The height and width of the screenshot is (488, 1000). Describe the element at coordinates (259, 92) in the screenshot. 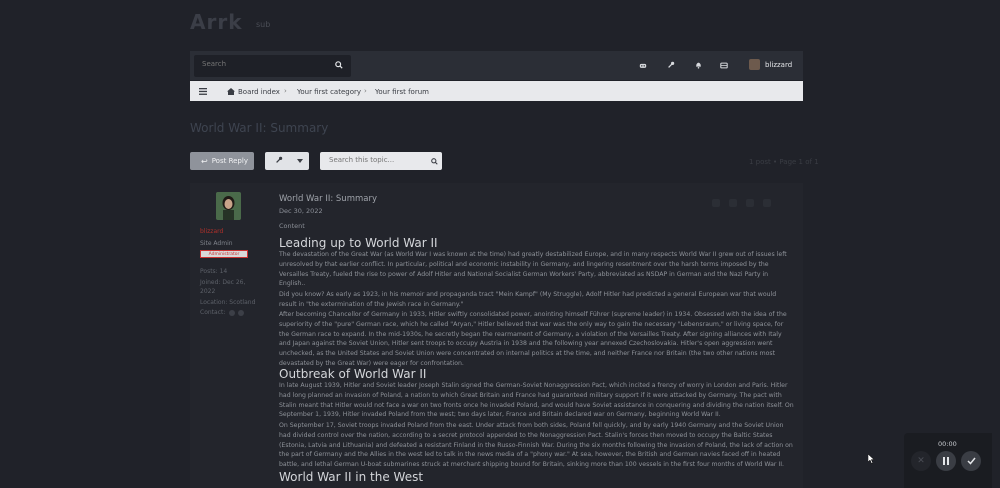

I see `breadcrumb-board-index: Board index` at that location.